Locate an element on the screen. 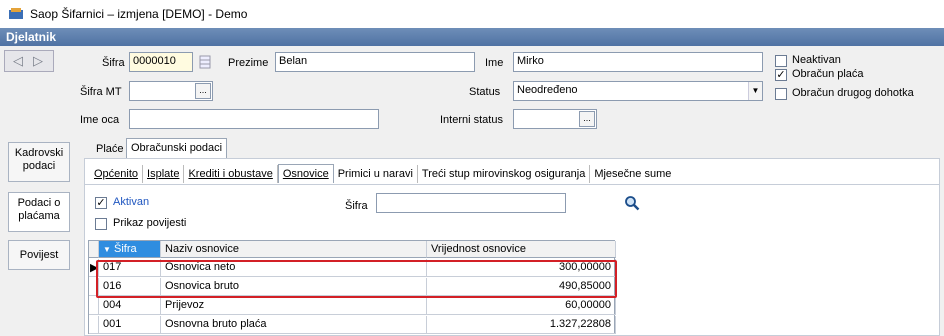 The width and height of the screenshot is (944, 336). subtab-treci-stup: Treći stup mirovinskog osiguranja is located at coordinates (504, 174).